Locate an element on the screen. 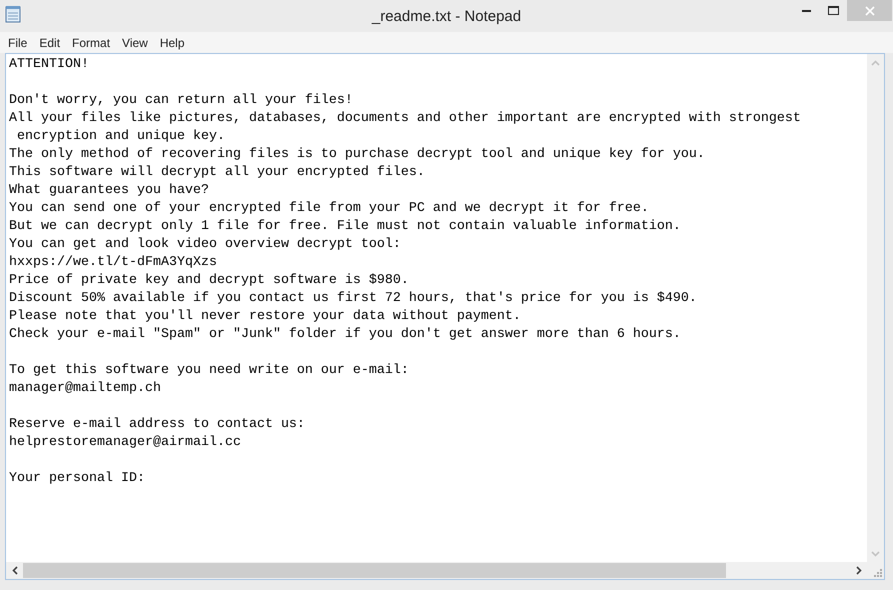  text-line: Please note that you'll never restore your data without payment. is located at coordinates (265, 316).